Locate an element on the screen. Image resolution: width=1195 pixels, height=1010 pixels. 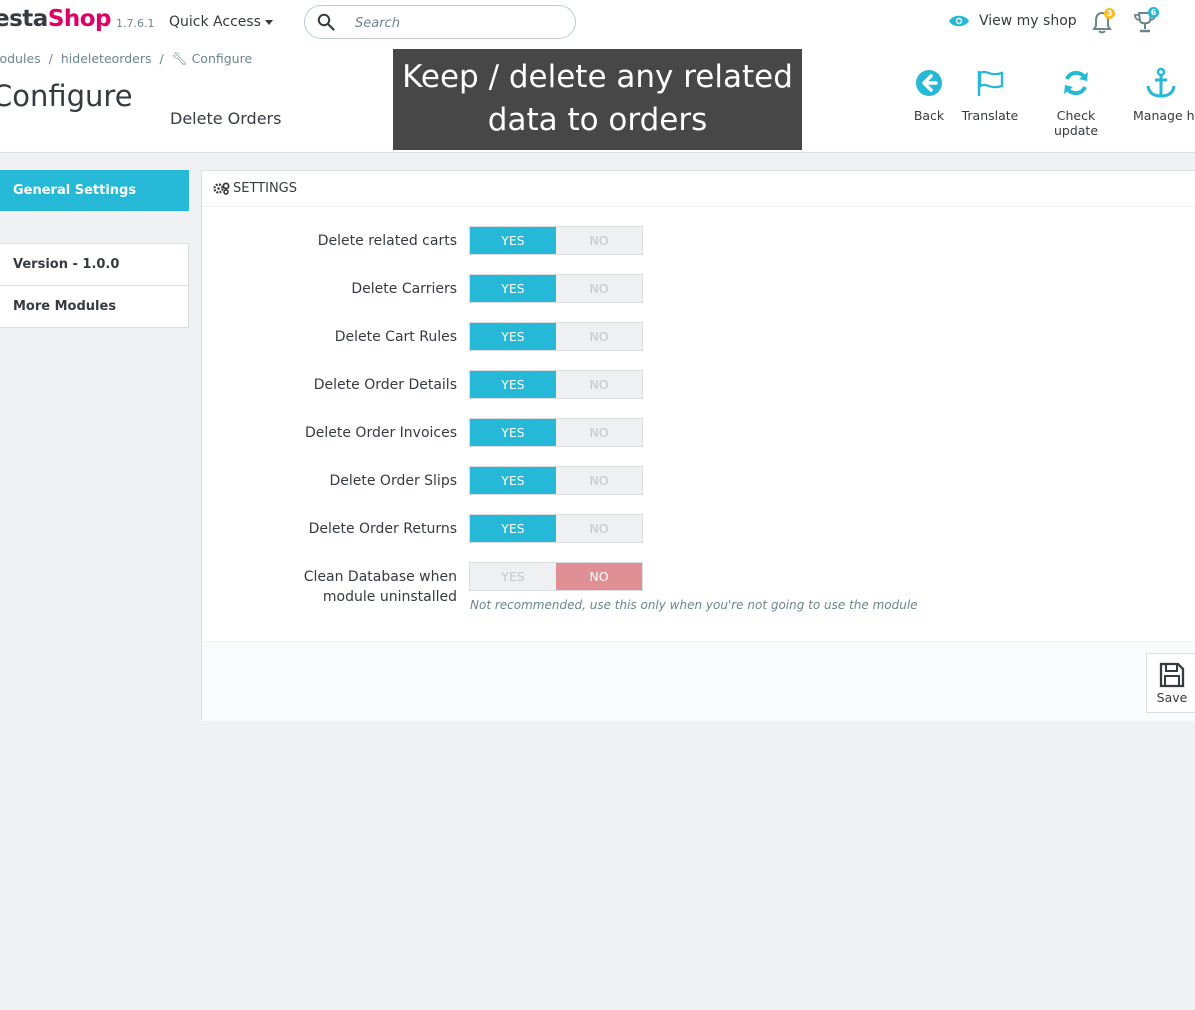
caption-overlay: Keep / delete any related data to orders is located at coordinates (597, 99).